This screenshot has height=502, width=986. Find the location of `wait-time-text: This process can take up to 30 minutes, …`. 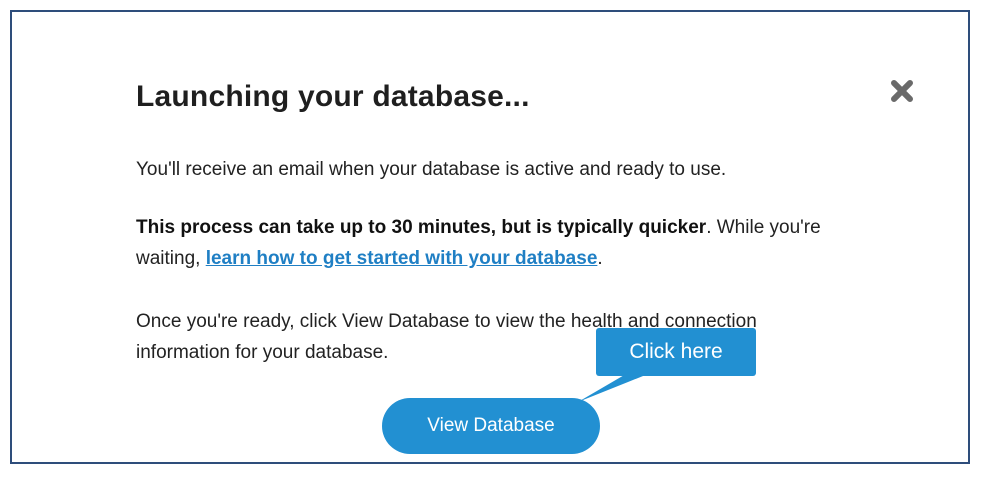

wait-time-text: This process can take up to 30 minutes, … is located at coordinates (496, 243).